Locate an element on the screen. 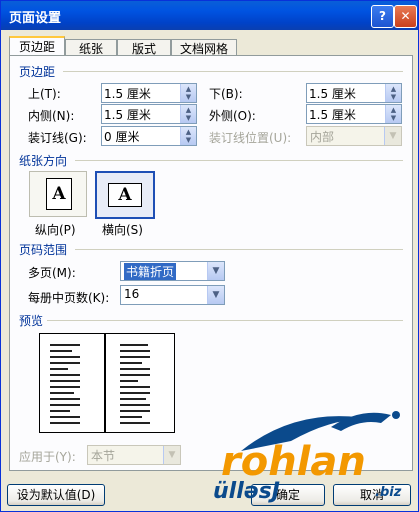 The width and height of the screenshot is (419, 512). preview-pages is located at coordinates (107, 383).